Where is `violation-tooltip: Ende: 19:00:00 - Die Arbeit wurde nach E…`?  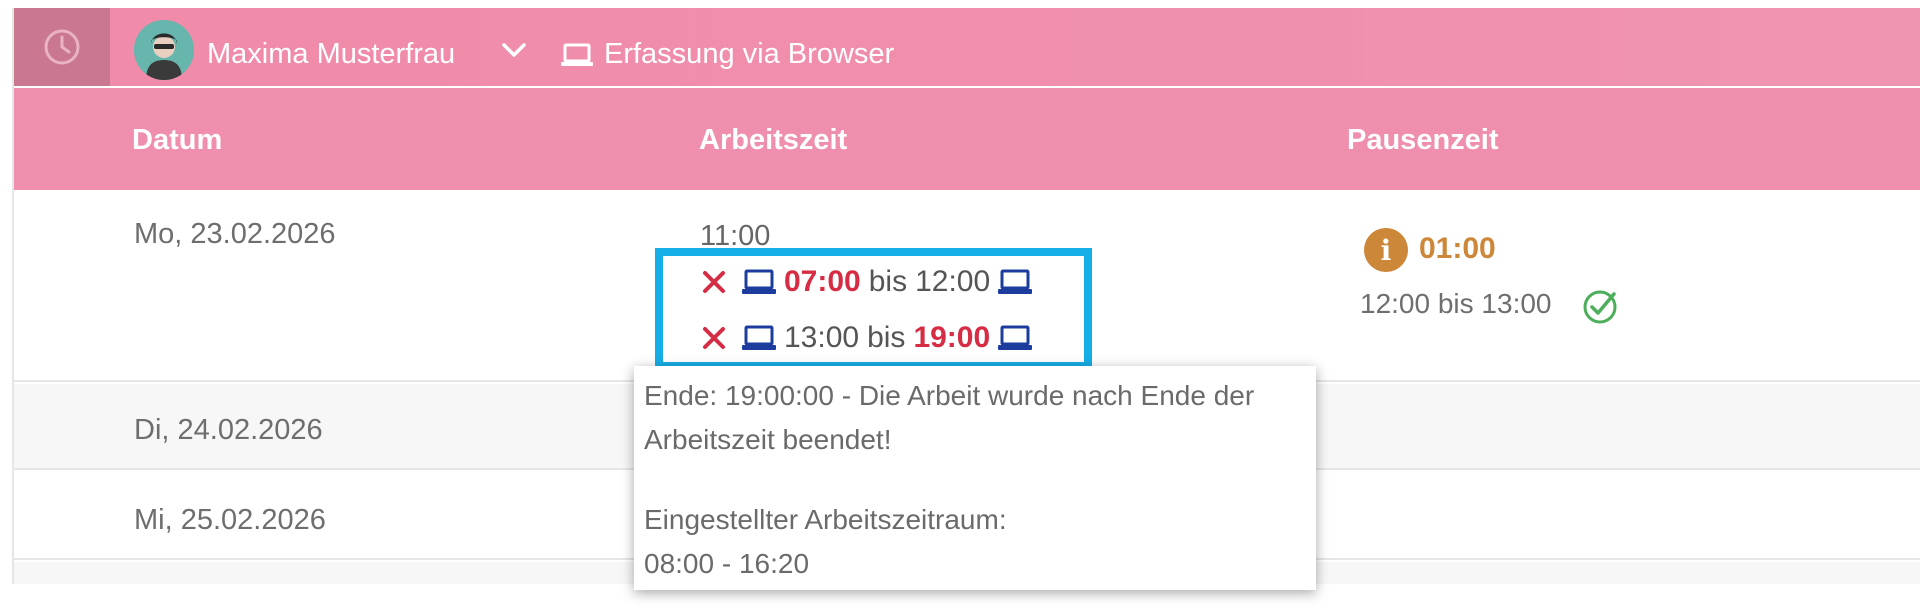
violation-tooltip: Ende: 19:00:00 - Die Arbeit wurde nach E… is located at coordinates (975, 478).